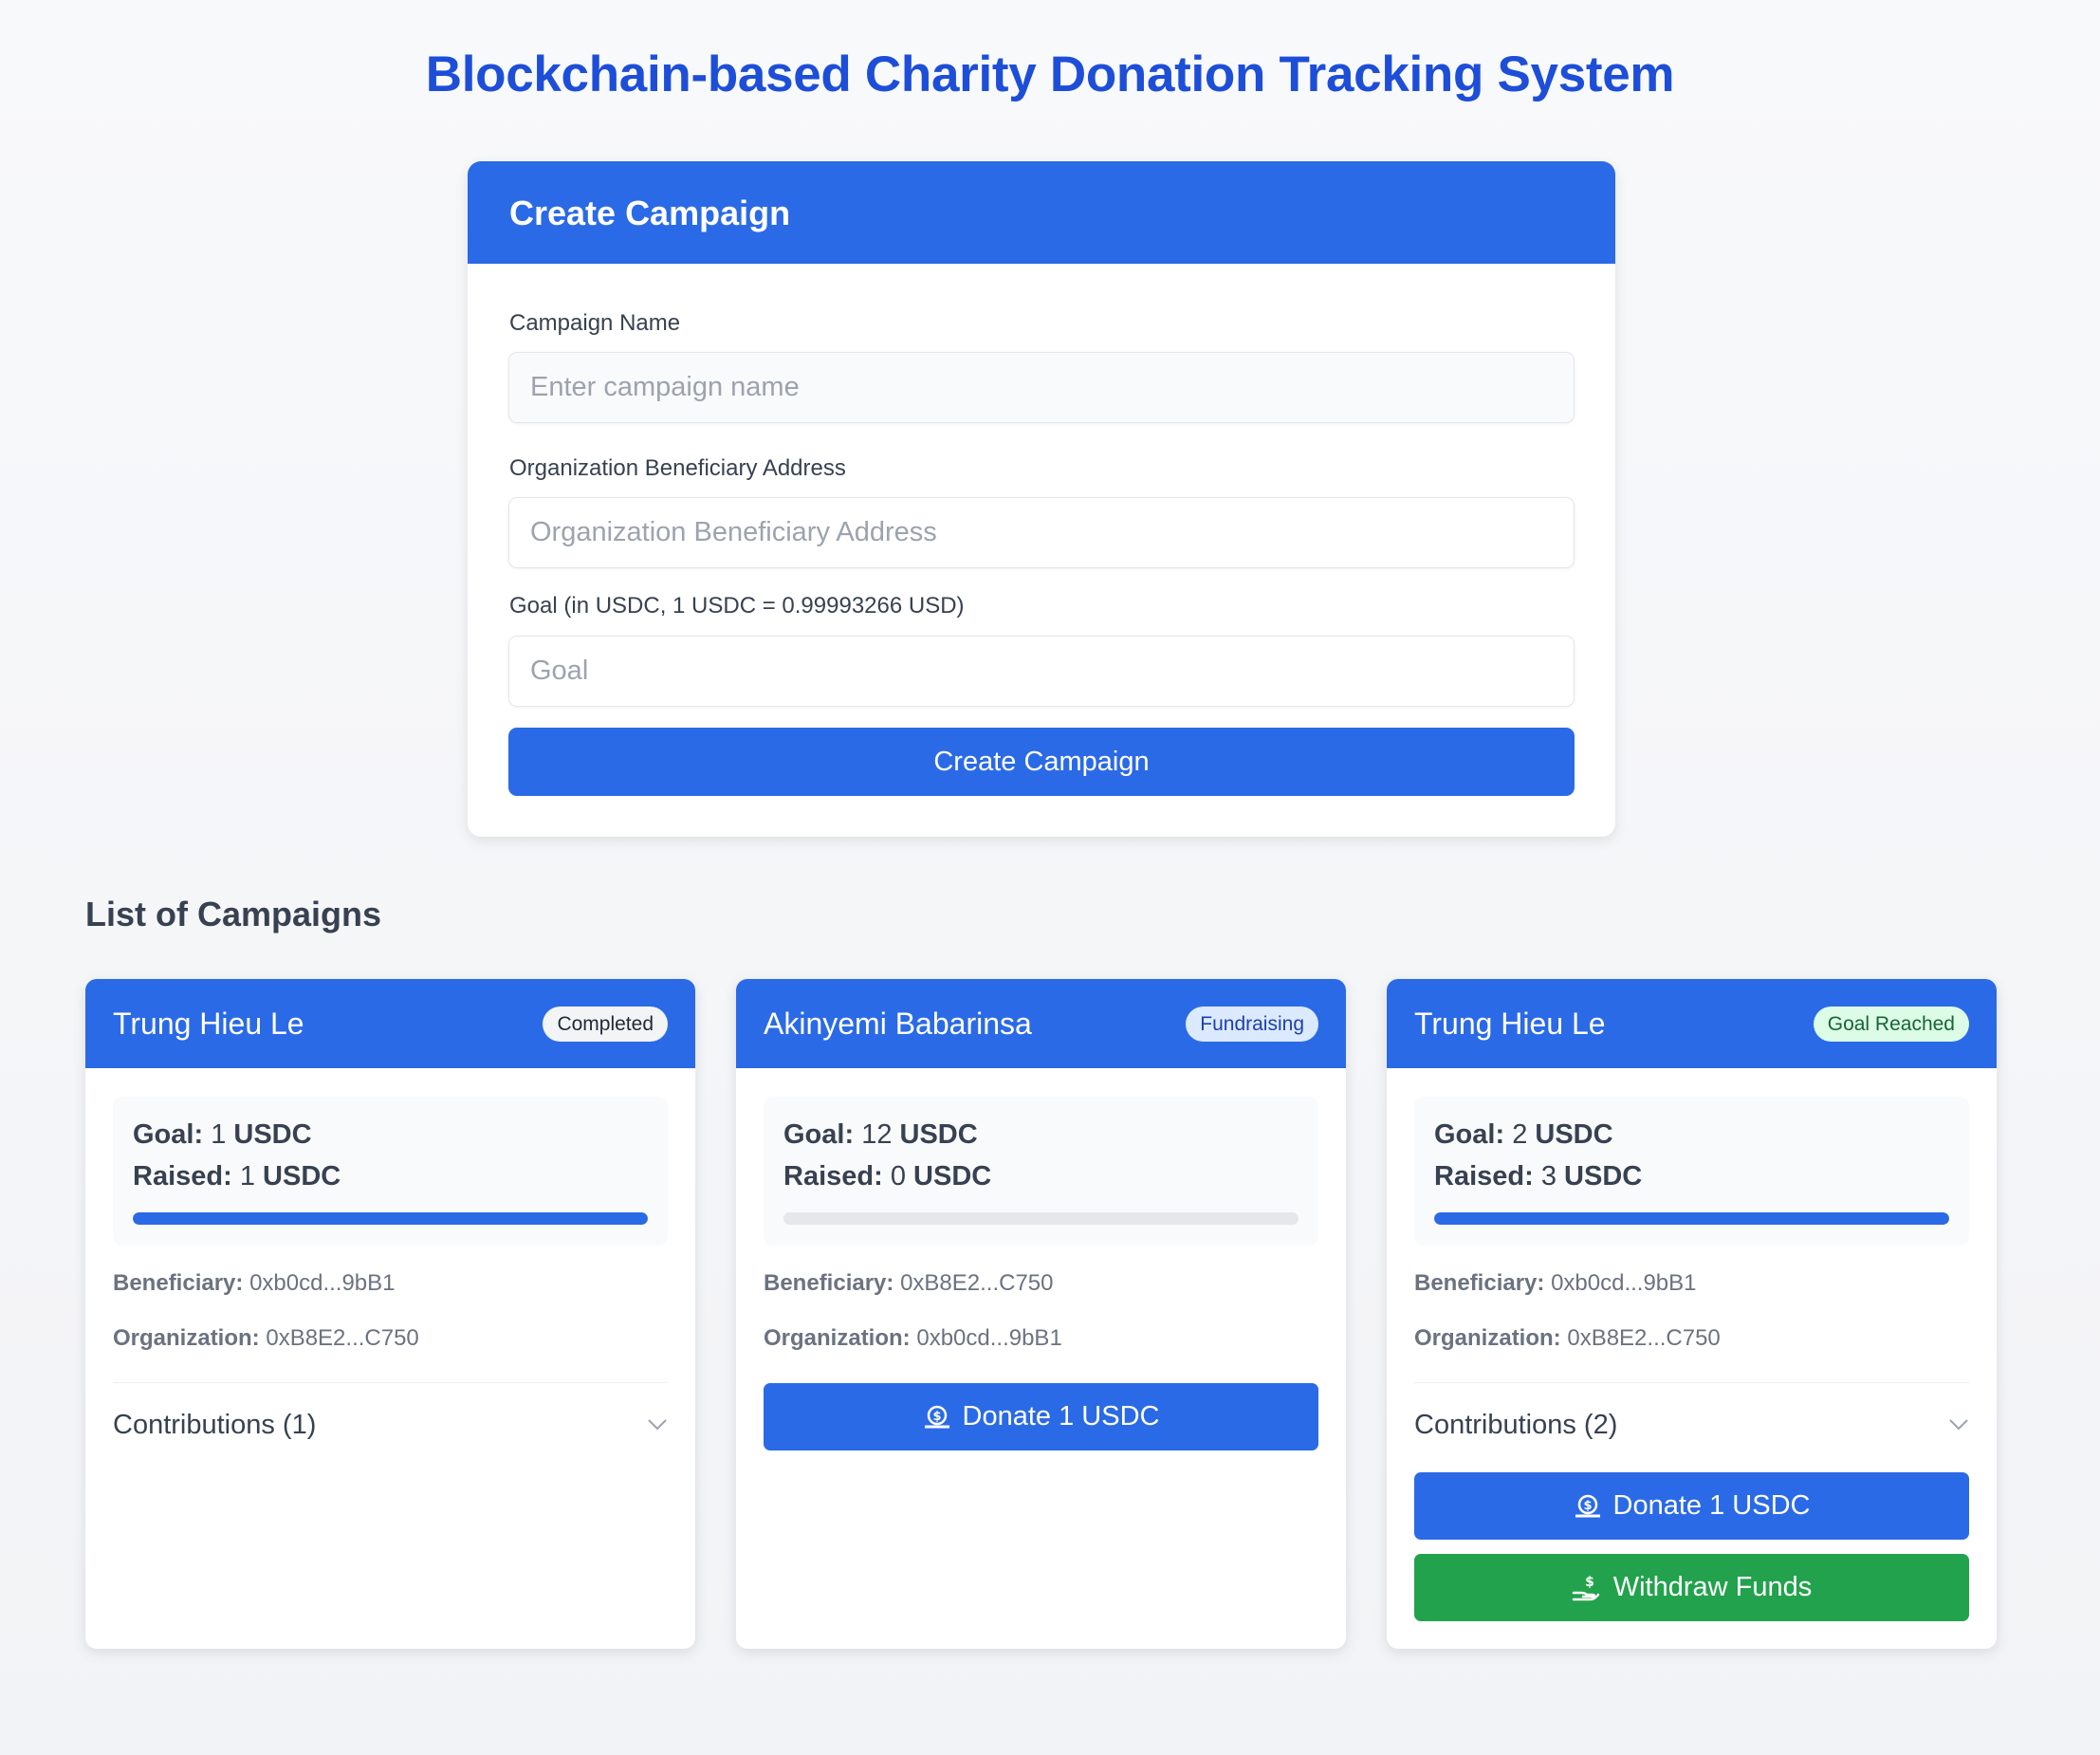 This screenshot has width=2100, height=1755. What do you see at coordinates (1548, 1176) in the screenshot?
I see `raised-value: 3` at bounding box center [1548, 1176].